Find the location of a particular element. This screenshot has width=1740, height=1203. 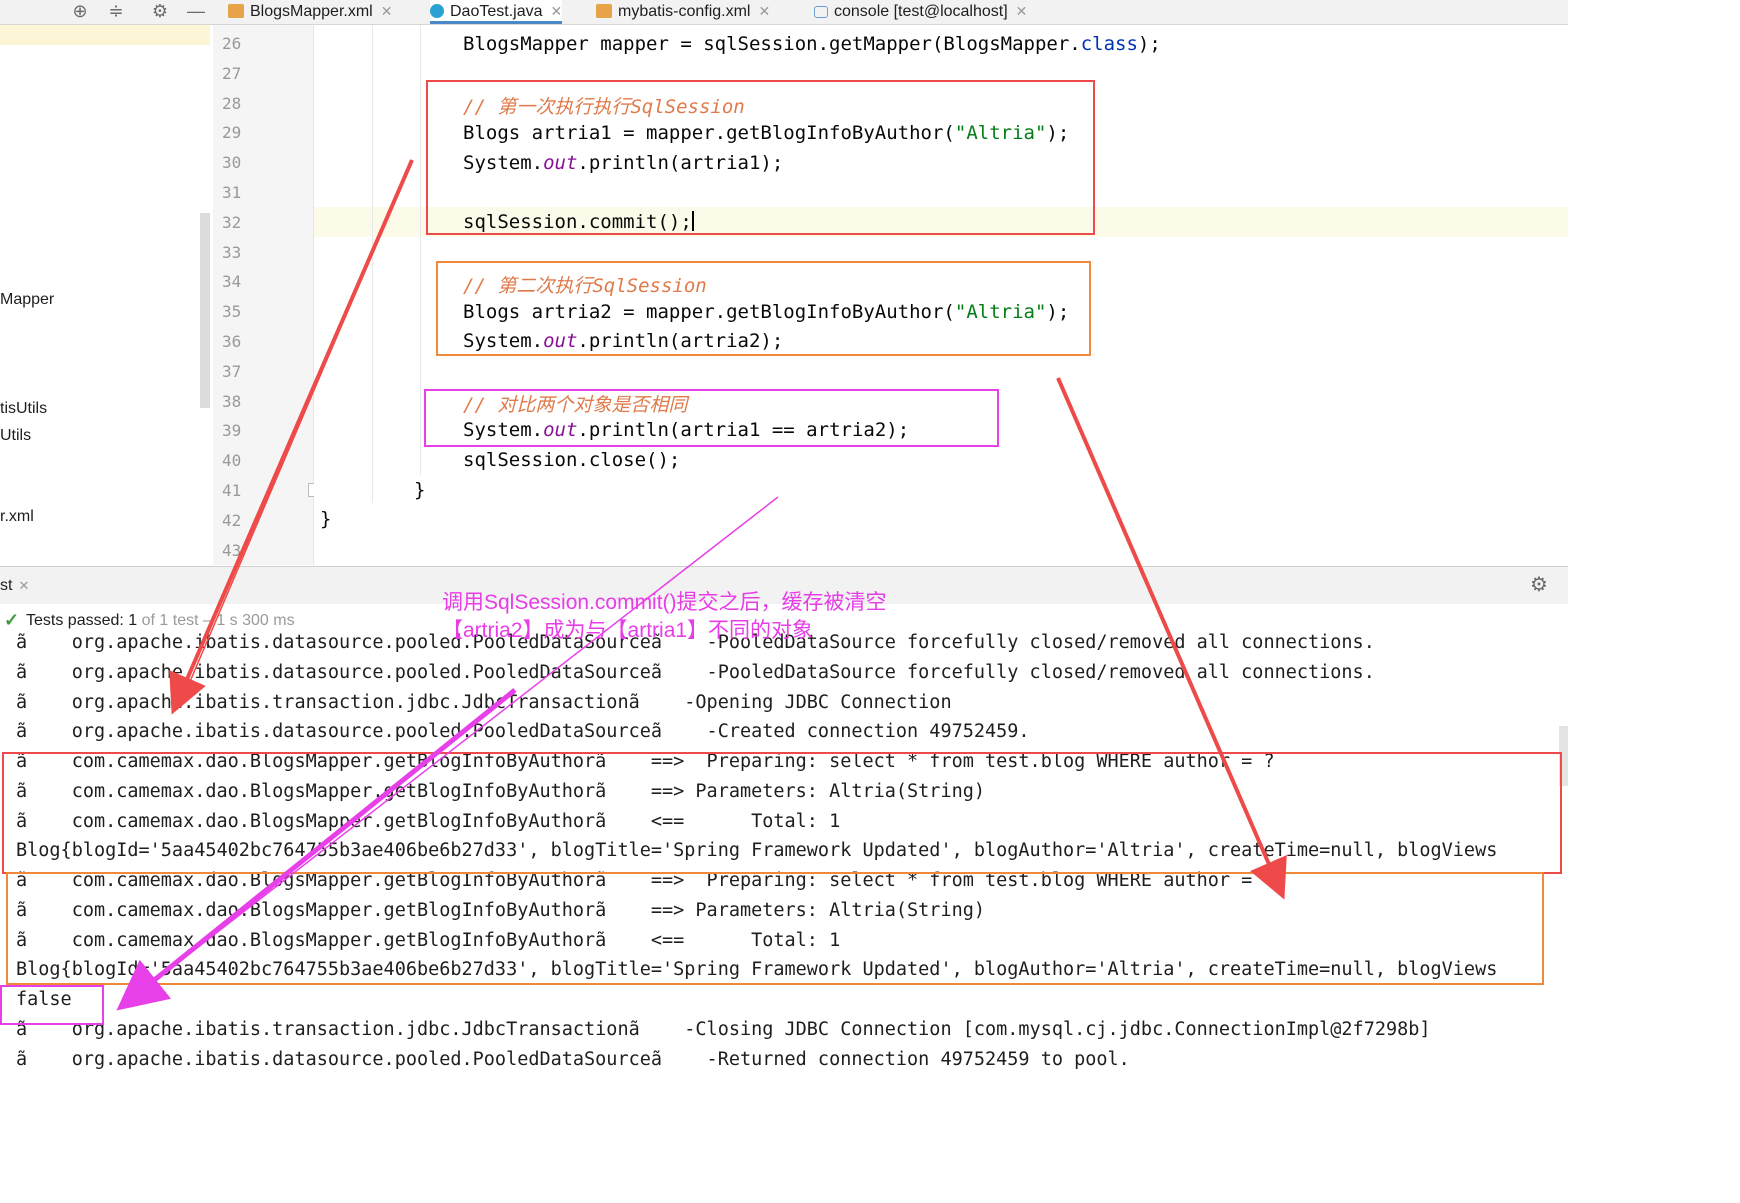

line-number: 32 is located at coordinates (232, 222).